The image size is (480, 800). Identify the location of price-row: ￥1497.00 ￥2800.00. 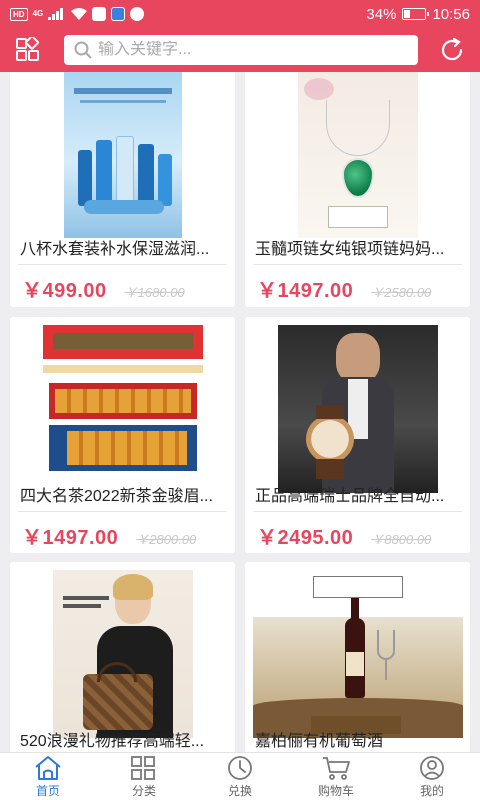
(109, 535).